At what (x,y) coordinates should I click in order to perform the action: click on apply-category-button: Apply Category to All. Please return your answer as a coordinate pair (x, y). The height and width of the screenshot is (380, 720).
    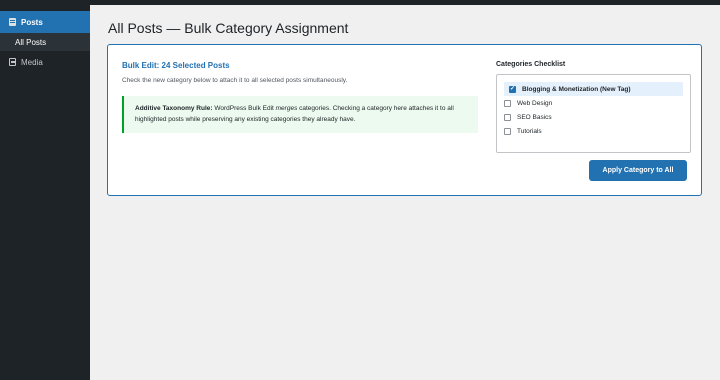
    Looking at the image, I should click on (638, 170).